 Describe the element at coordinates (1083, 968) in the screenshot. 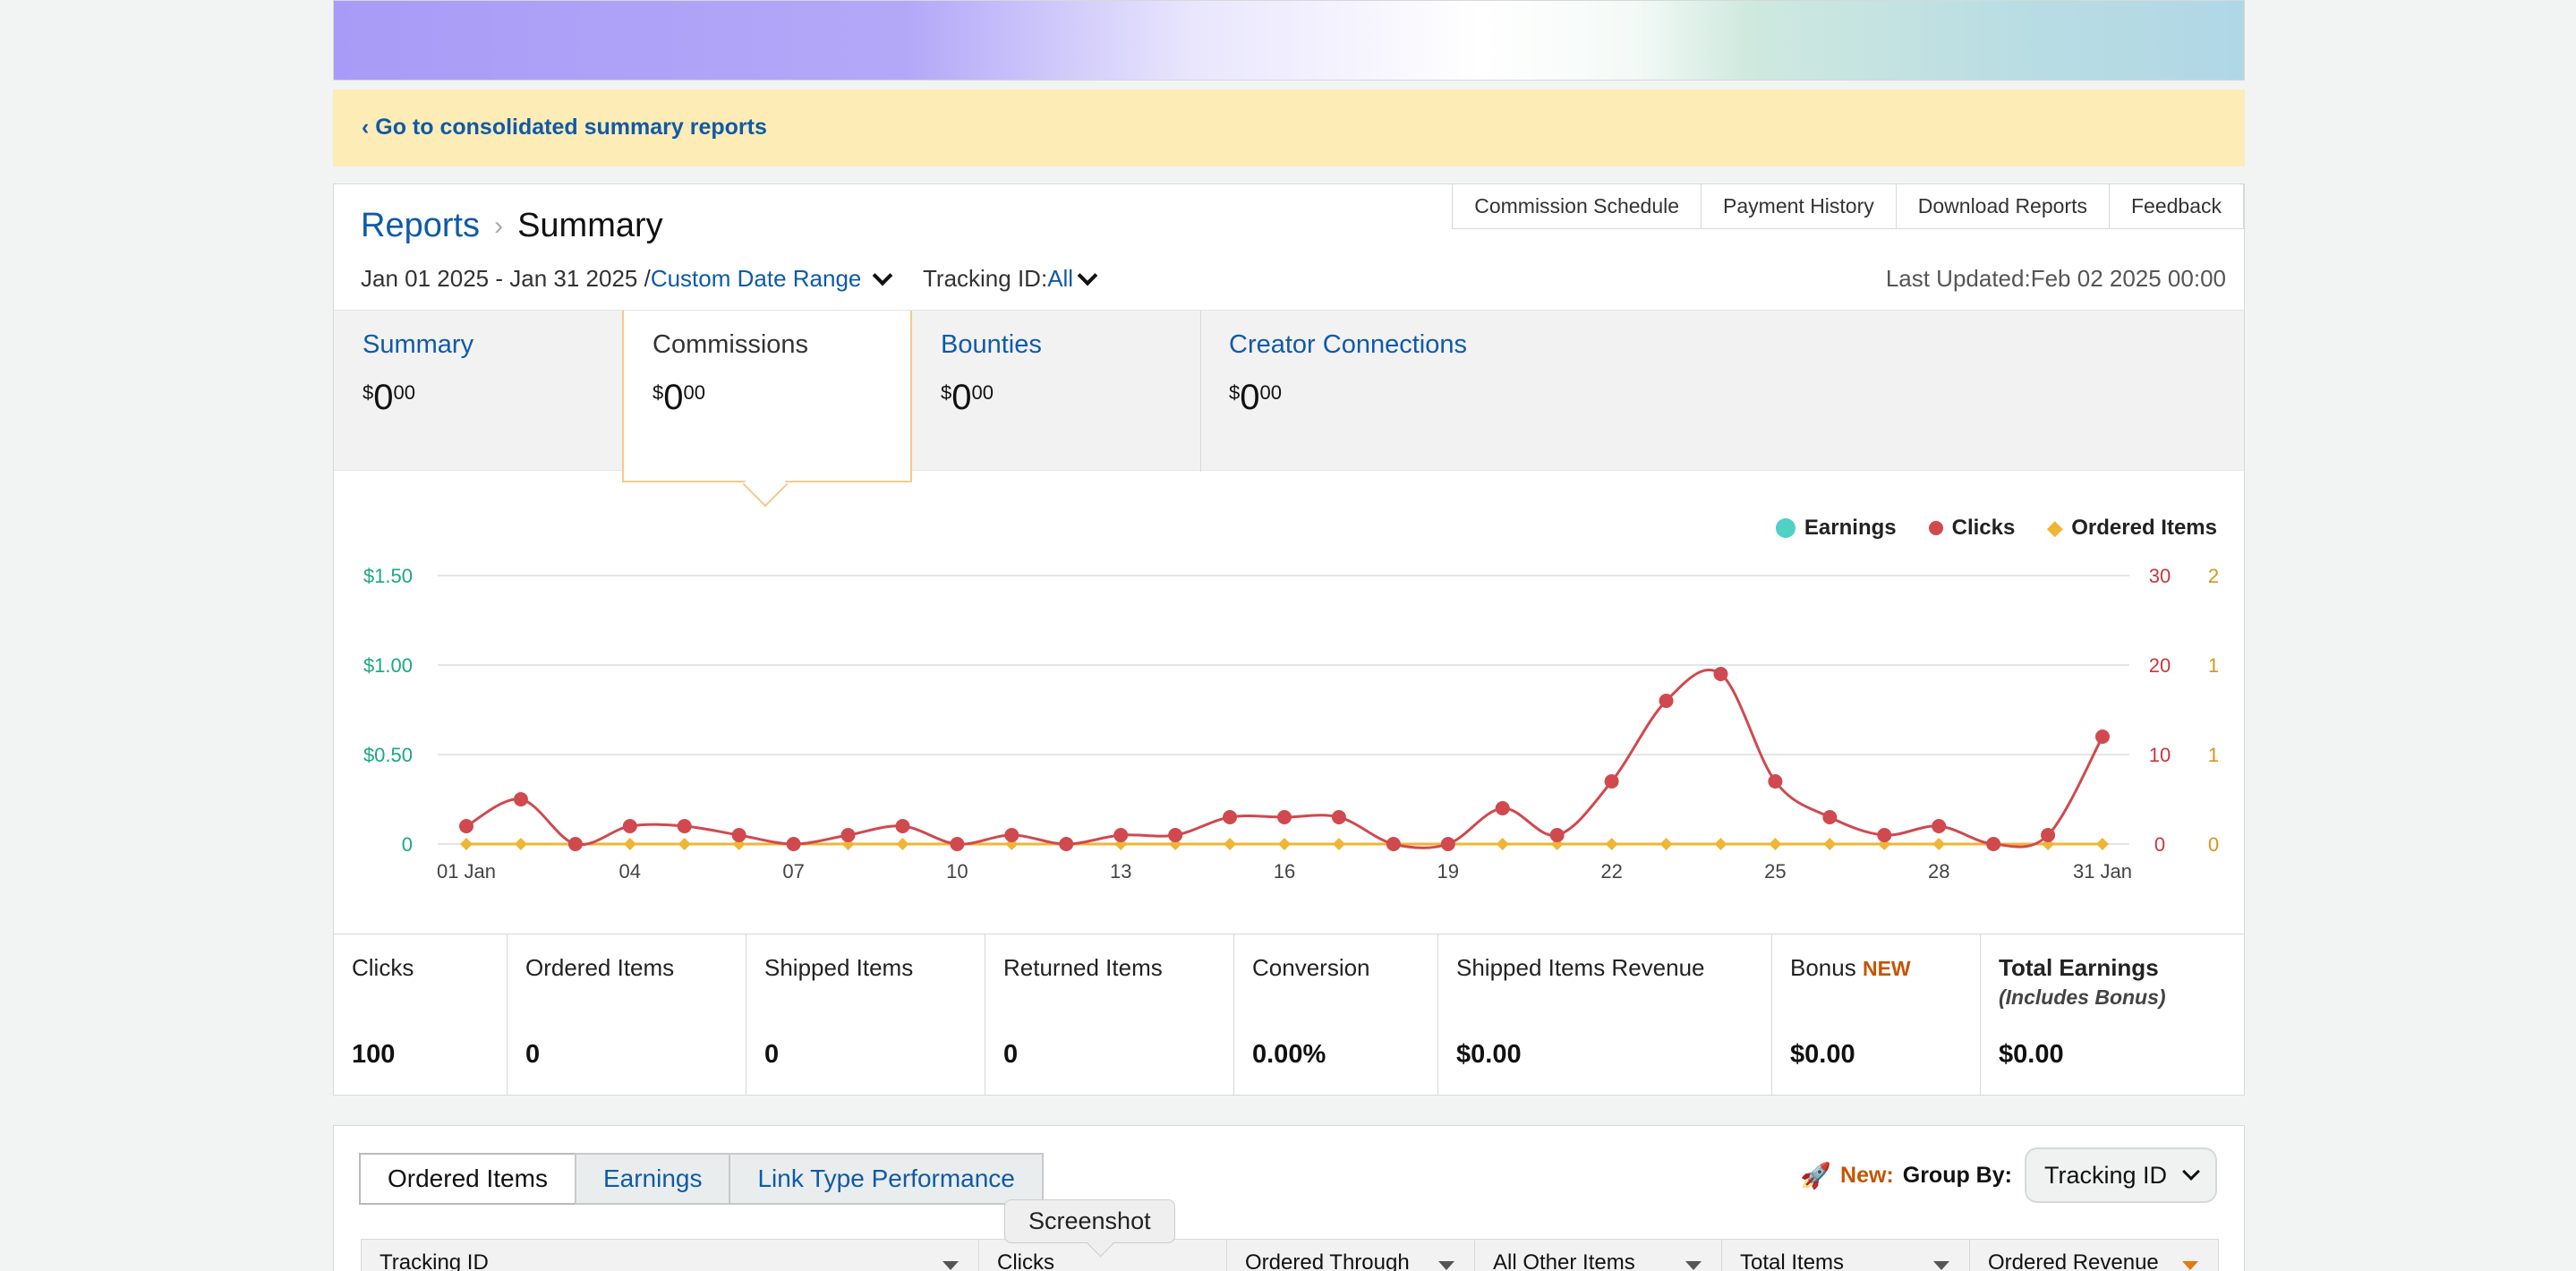

I see `stat-label: Returned Items` at that location.